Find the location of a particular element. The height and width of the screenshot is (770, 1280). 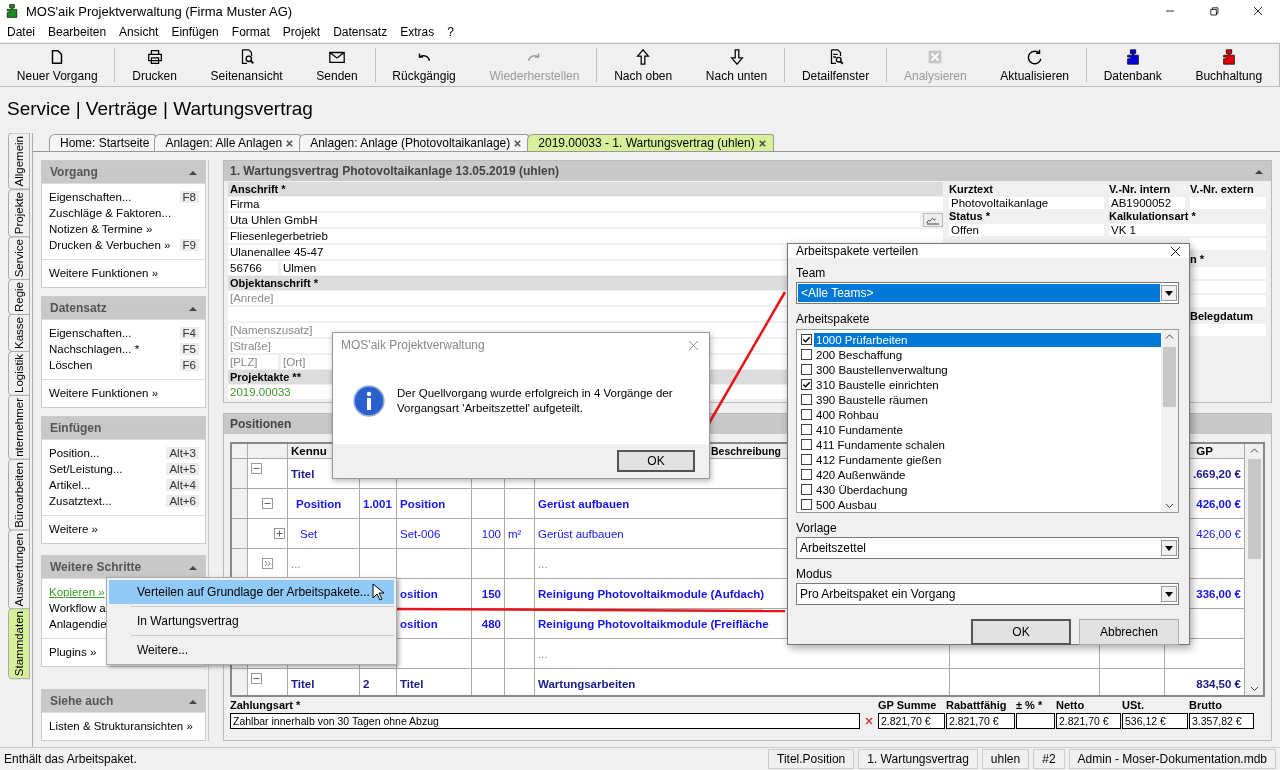

dropdown: <Alle Teams> is located at coordinates (987, 293).